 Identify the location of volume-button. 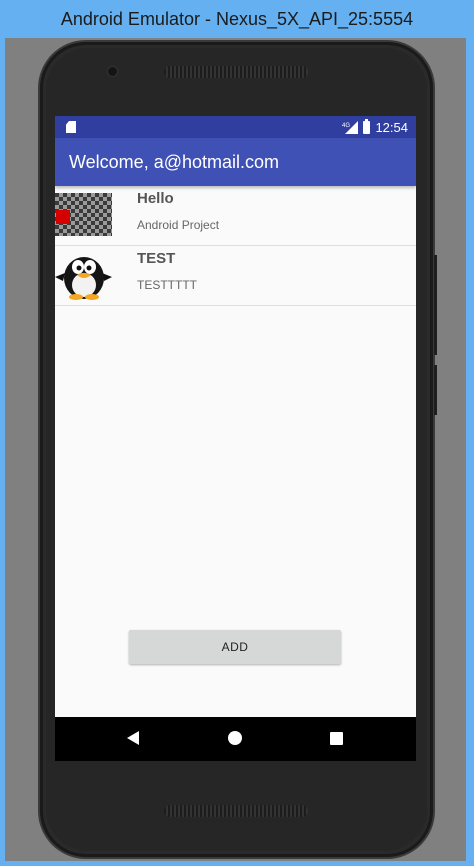
(435, 390).